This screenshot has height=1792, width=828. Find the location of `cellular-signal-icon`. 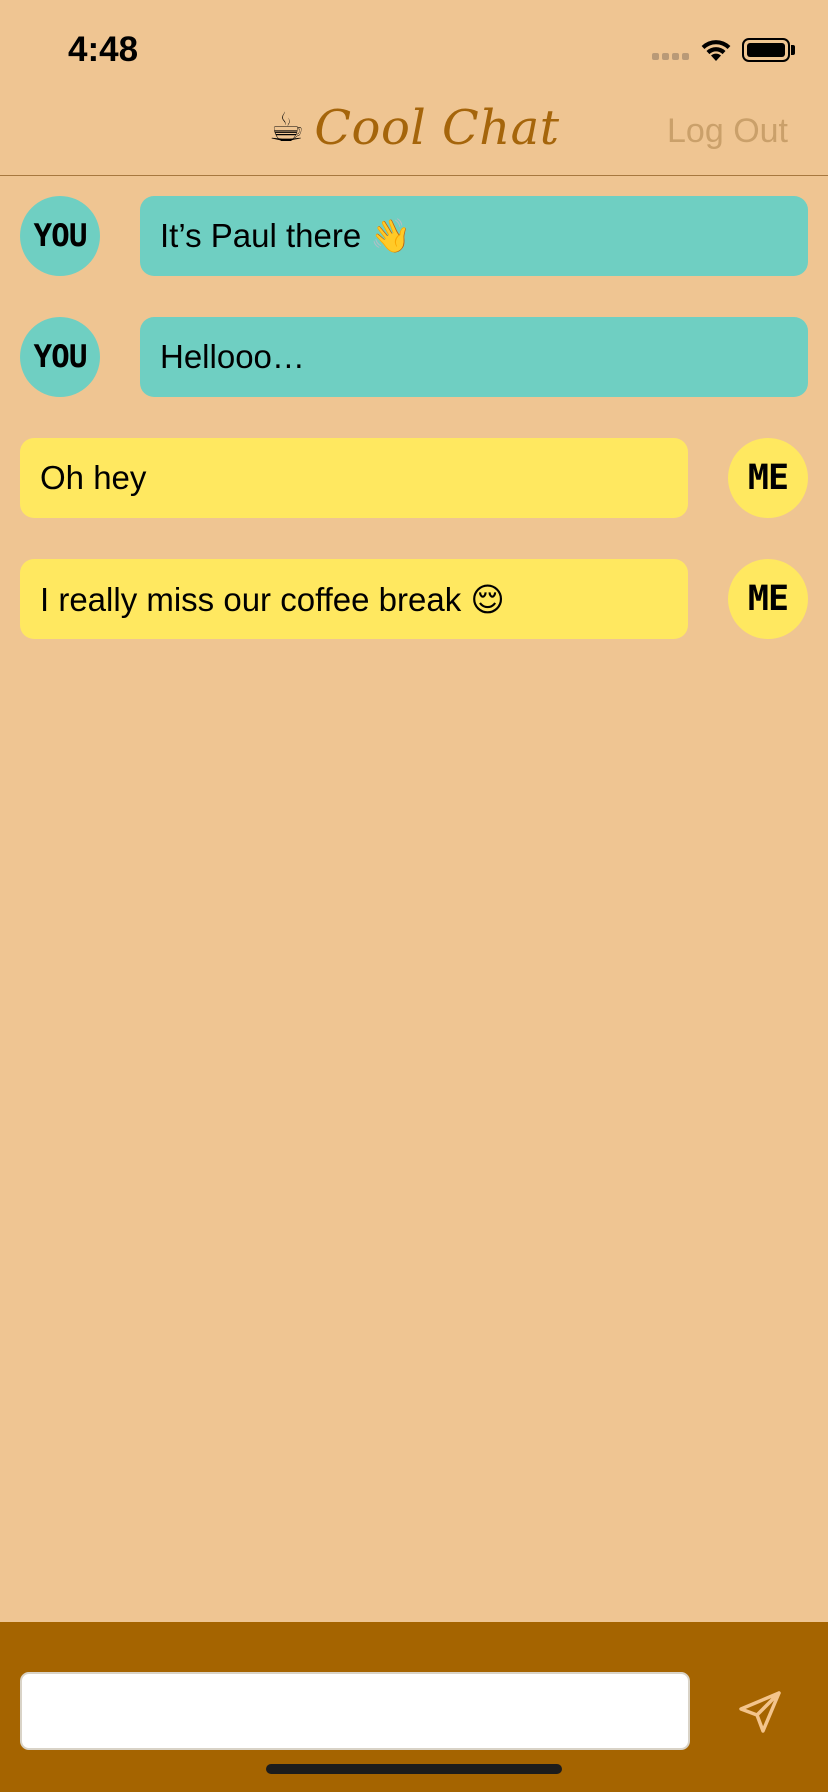

cellular-signal-icon is located at coordinates (670, 56).